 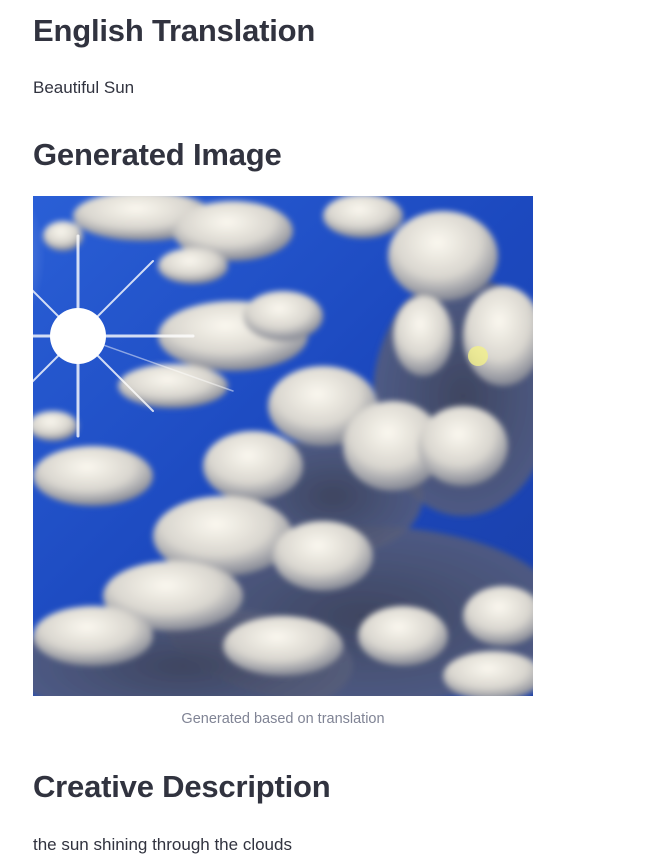 I want to click on creative-description-heading: Creative Description, so click(x=182, y=786).